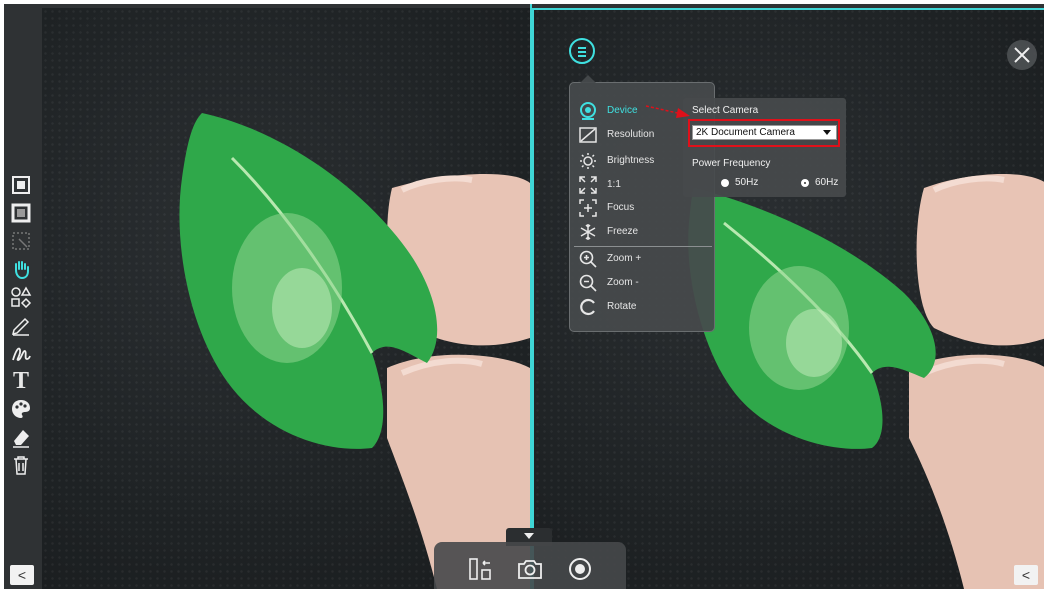 This screenshot has width=1044, height=589. Describe the element at coordinates (642, 283) in the screenshot. I see `menu-item-zoom-out: Zoom -` at that location.